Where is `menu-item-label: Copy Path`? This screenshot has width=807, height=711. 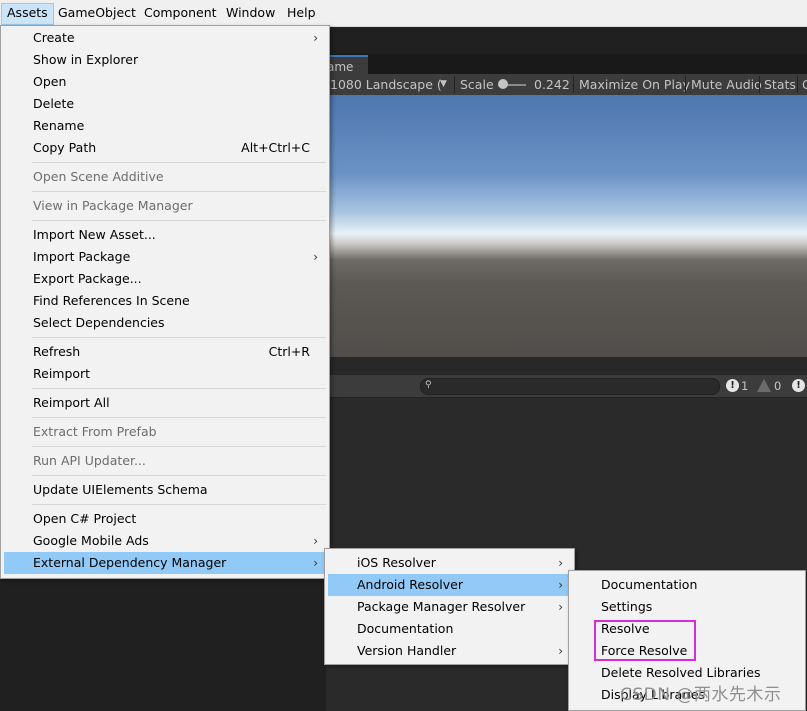
menu-item-label: Copy Path is located at coordinates (65, 147).